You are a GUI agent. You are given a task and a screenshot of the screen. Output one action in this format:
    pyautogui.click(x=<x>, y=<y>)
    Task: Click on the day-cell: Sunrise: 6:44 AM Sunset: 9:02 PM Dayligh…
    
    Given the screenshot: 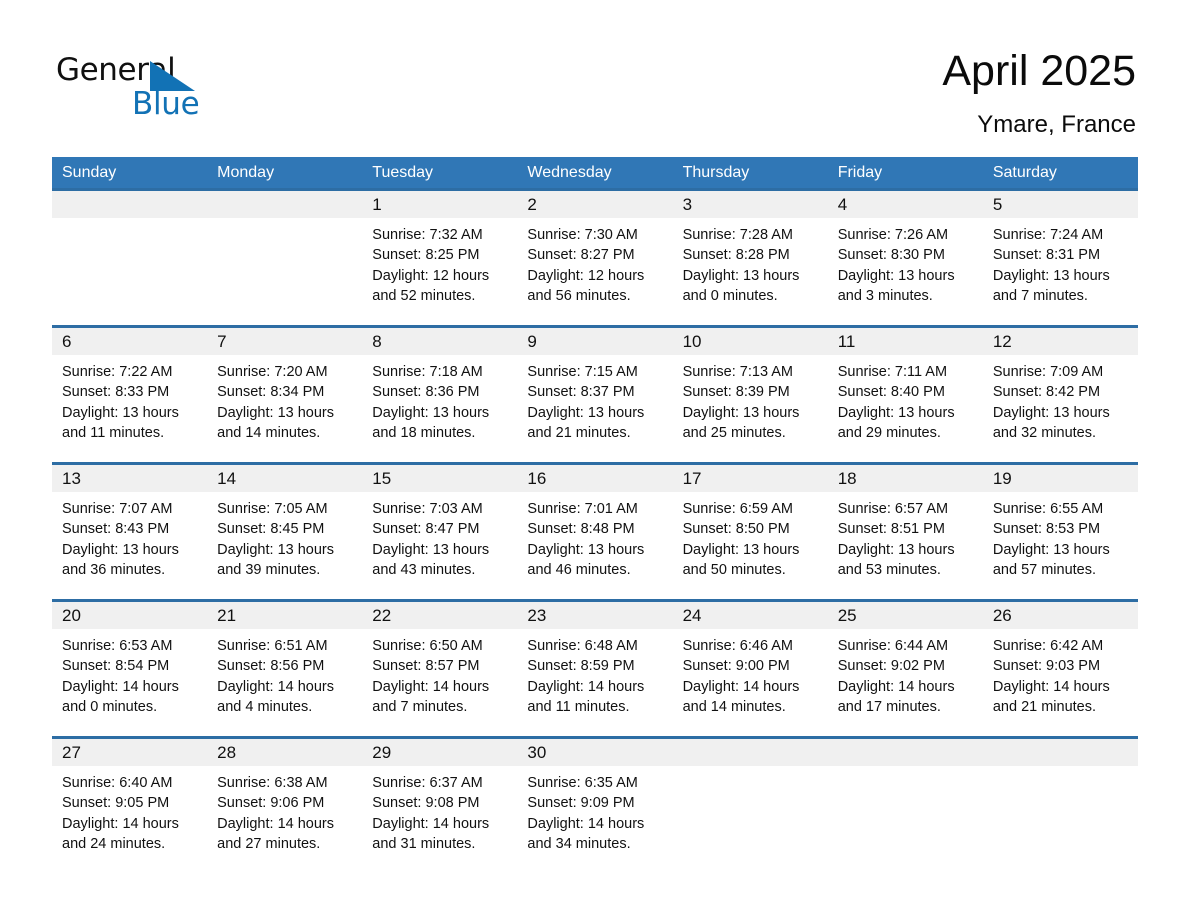 What is the action you would take?
    pyautogui.click(x=905, y=682)
    